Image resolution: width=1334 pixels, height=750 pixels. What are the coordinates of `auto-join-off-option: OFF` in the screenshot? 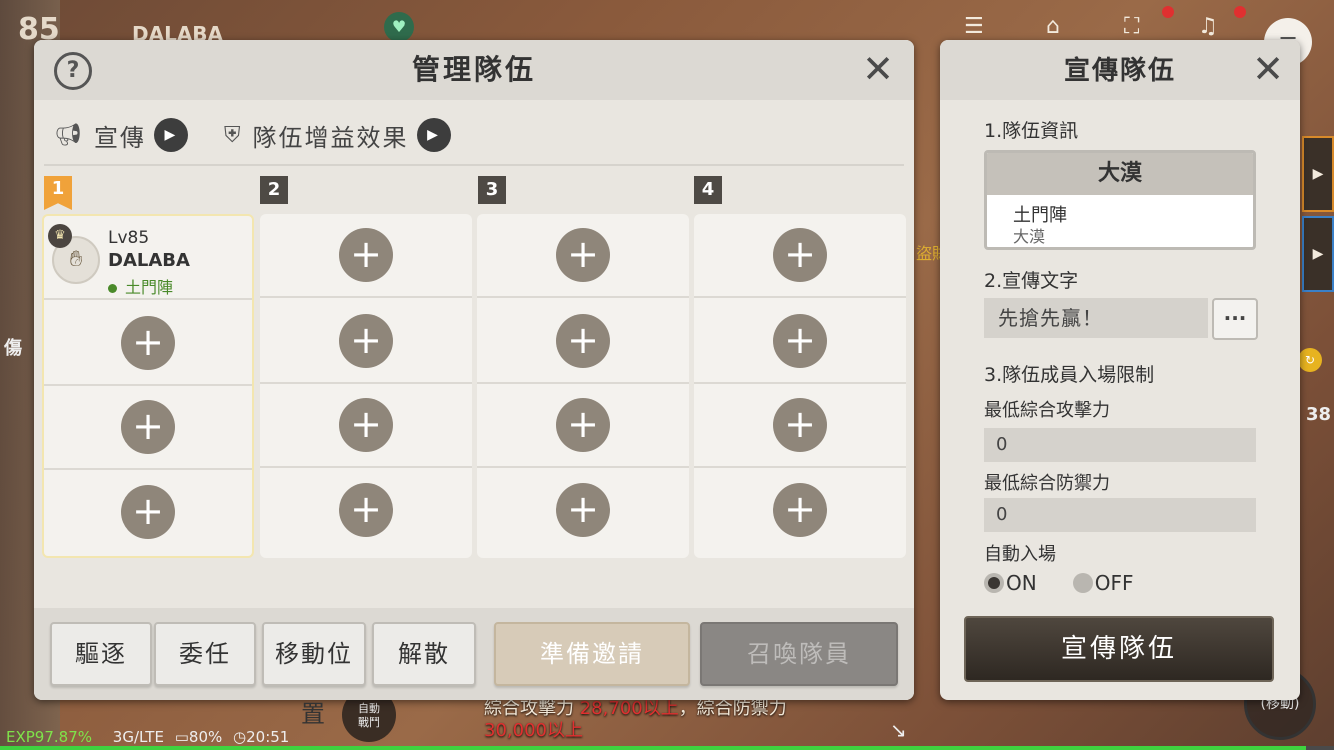 It's located at (1103, 583).